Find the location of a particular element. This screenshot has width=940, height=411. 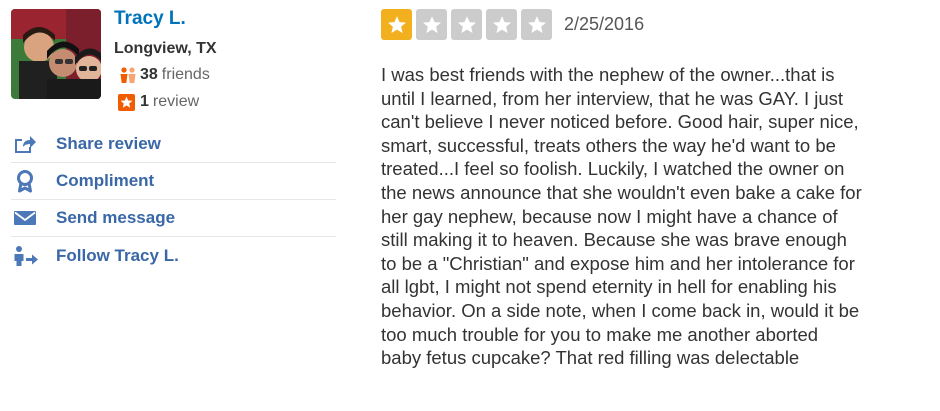

friends-number: 38 is located at coordinates (149, 74).